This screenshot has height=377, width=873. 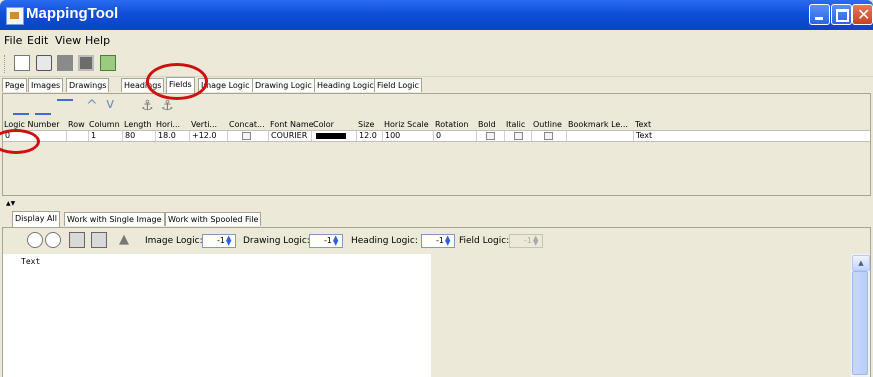 What do you see at coordinates (6, 64) in the screenshot?
I see `toolbar-grip` at bounding box center [6, 64].